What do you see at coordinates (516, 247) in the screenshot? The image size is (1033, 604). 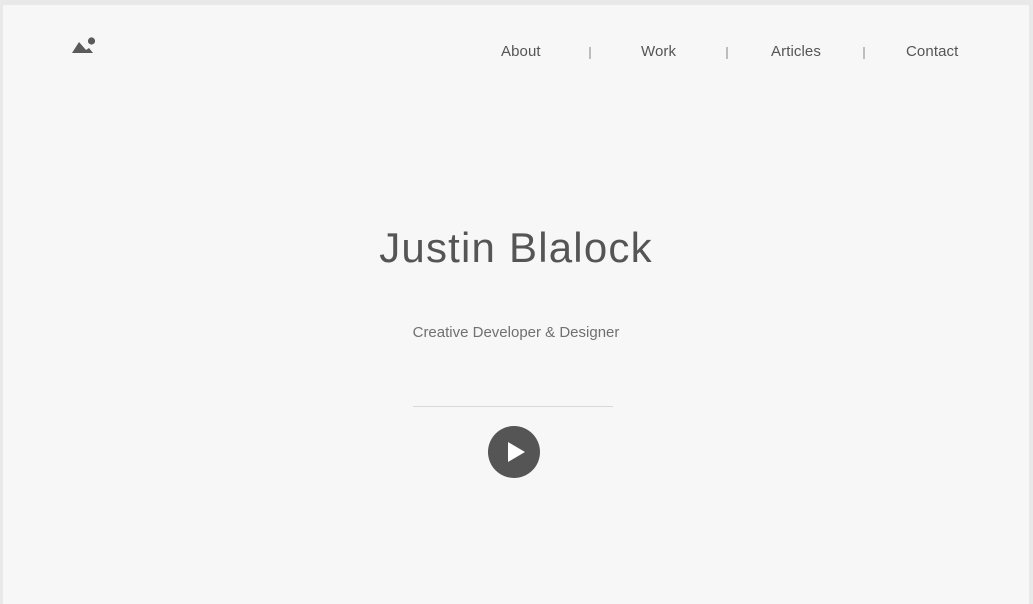 I see `hero-title: Justin Blalock` at bounding box center [516, 247].